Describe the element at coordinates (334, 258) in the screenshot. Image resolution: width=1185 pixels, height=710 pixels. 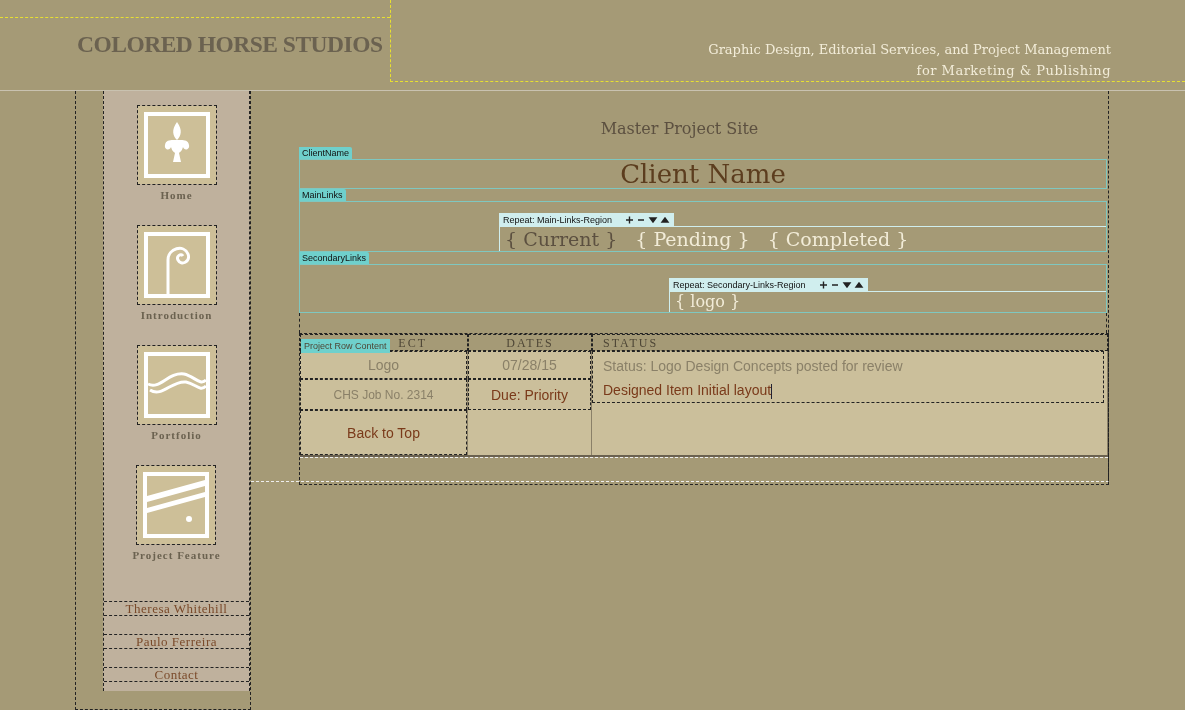
I see `region-tag: SecondaryLinks` at that location.